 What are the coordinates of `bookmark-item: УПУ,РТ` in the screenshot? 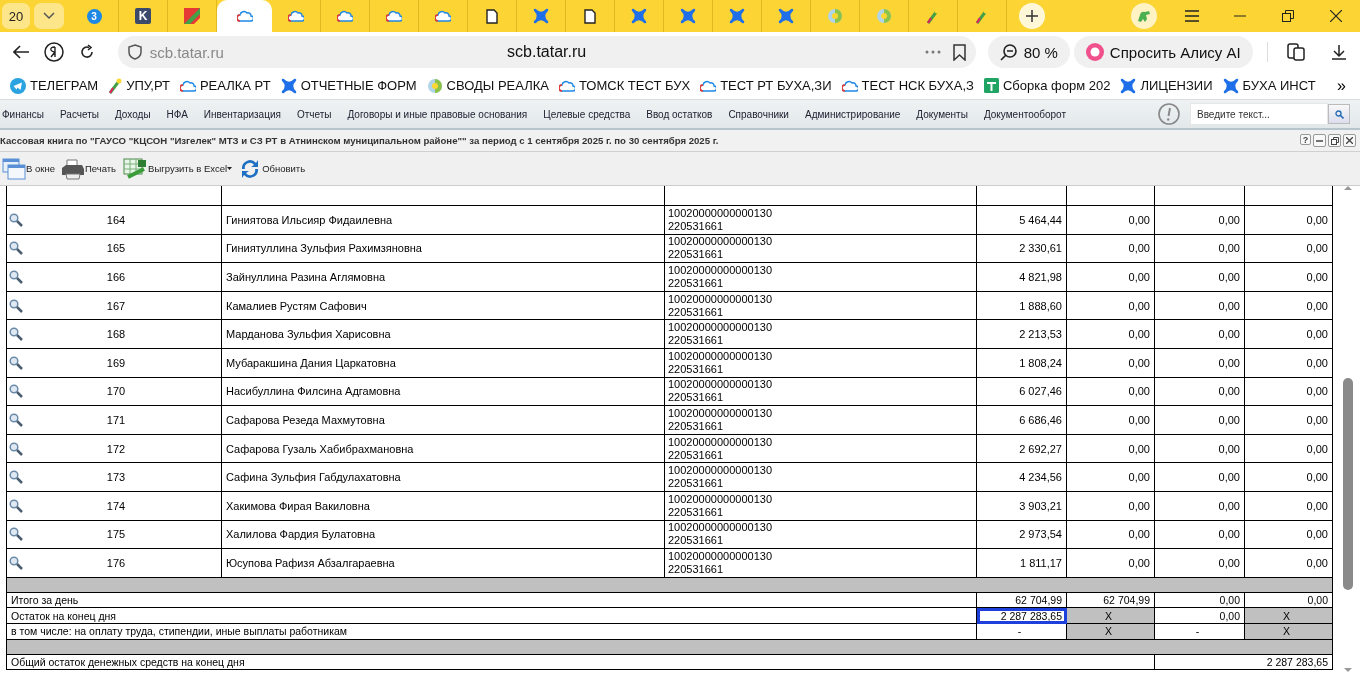 It's located at (139, 85).